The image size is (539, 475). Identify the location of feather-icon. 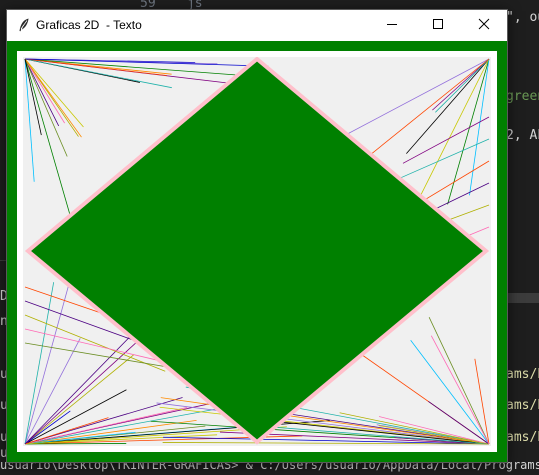
(24, 25).